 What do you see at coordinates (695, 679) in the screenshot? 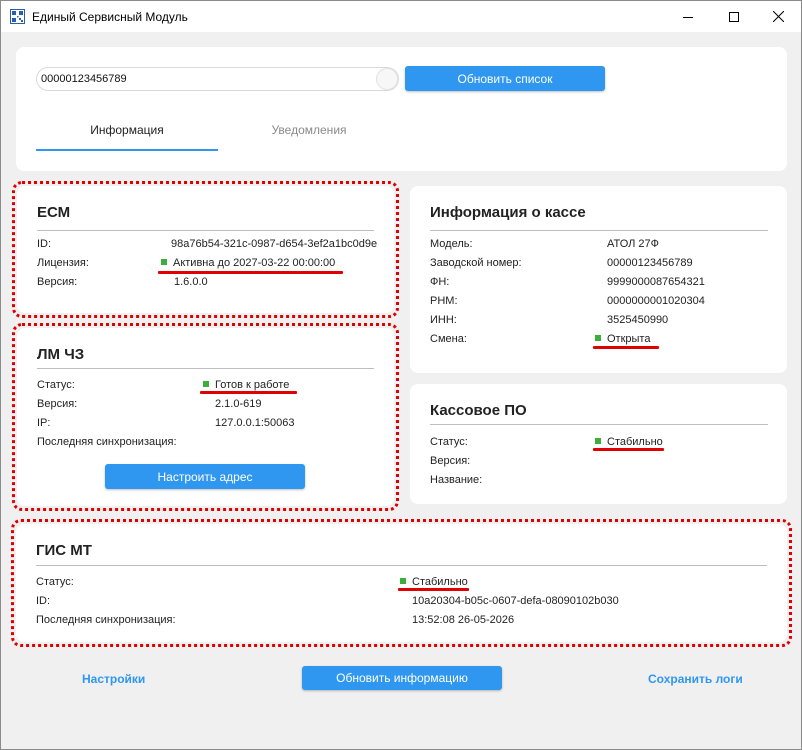
I see `save-logs-link: Сохранить логи` at bounding box center [695, 679].